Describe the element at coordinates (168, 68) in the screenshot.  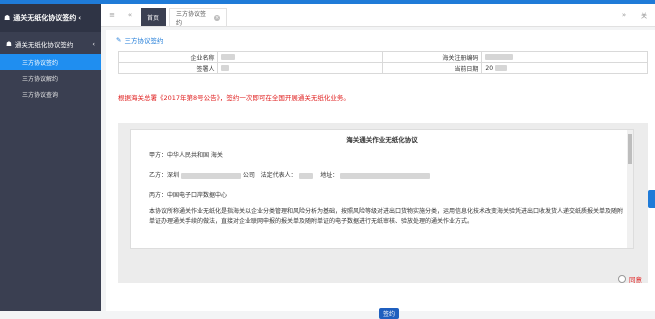
I see `signer-label: 签署人` at that location.